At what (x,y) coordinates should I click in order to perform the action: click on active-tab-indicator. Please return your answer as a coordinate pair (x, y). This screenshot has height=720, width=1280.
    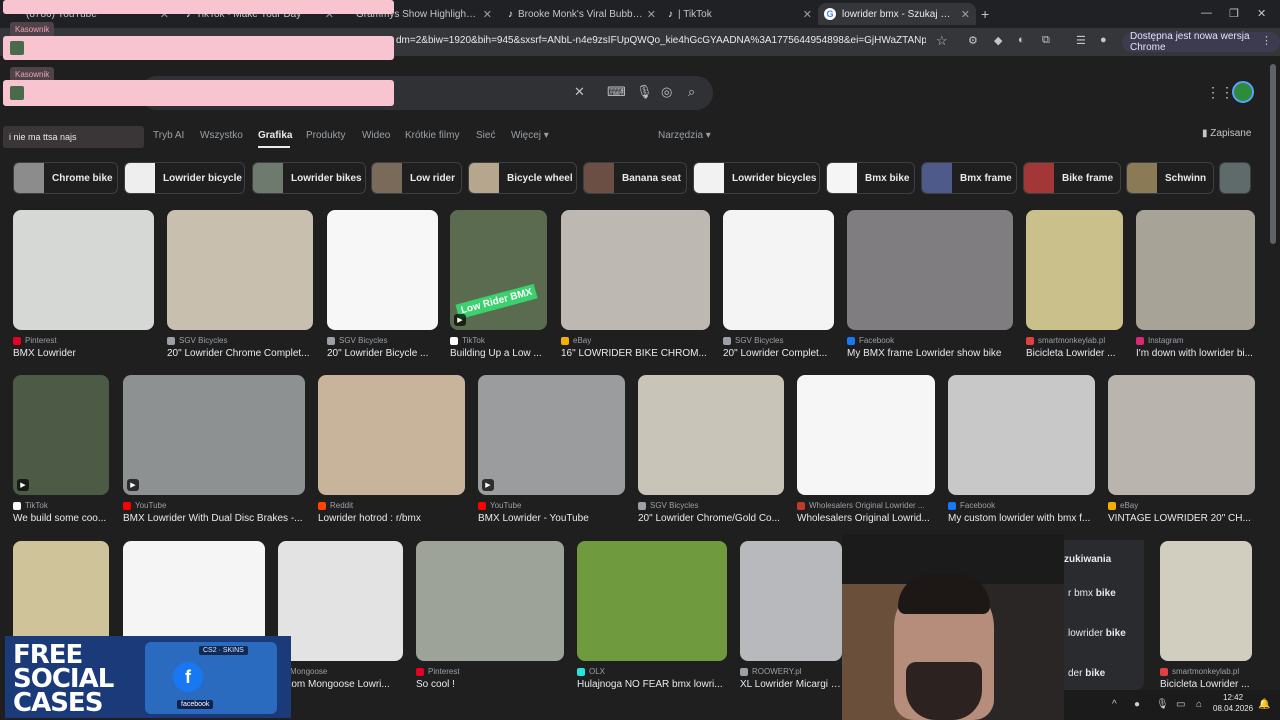
    Looking at the image, I should click on (274, 147).